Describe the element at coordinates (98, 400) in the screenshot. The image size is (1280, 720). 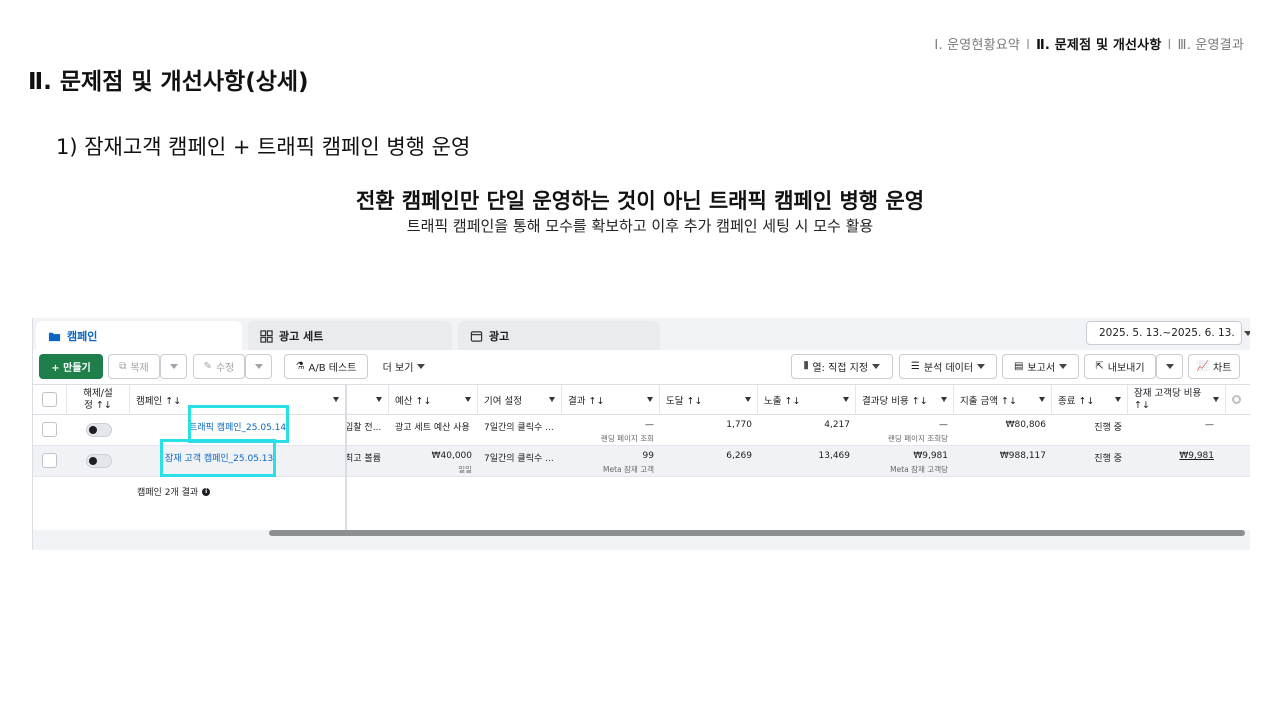
I see `header-onoff: 해제/설 정 ↑↓` at that location.